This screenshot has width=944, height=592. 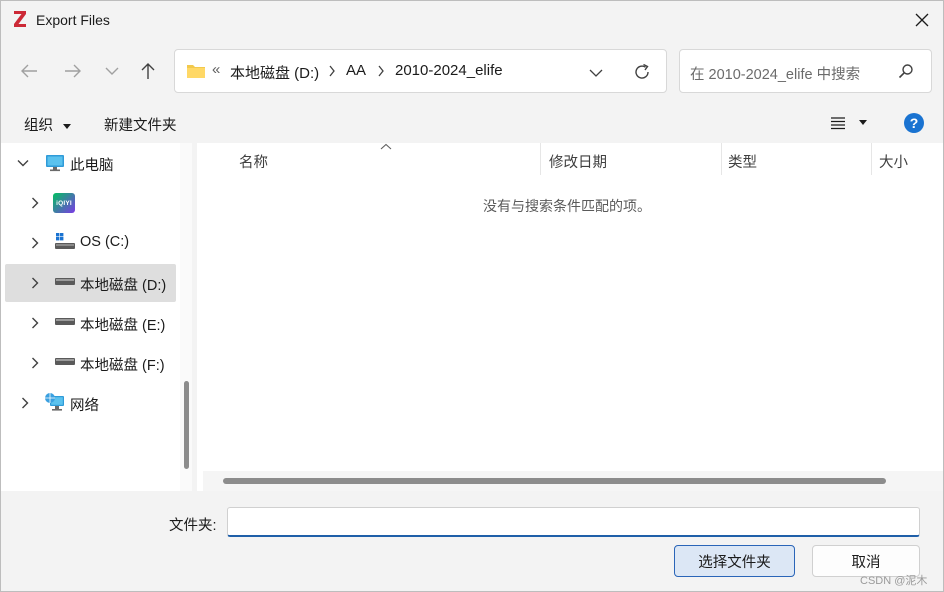 I want to click on sidebar-item-label: 本地磁盘 (E:), so click(x=123, y=326).